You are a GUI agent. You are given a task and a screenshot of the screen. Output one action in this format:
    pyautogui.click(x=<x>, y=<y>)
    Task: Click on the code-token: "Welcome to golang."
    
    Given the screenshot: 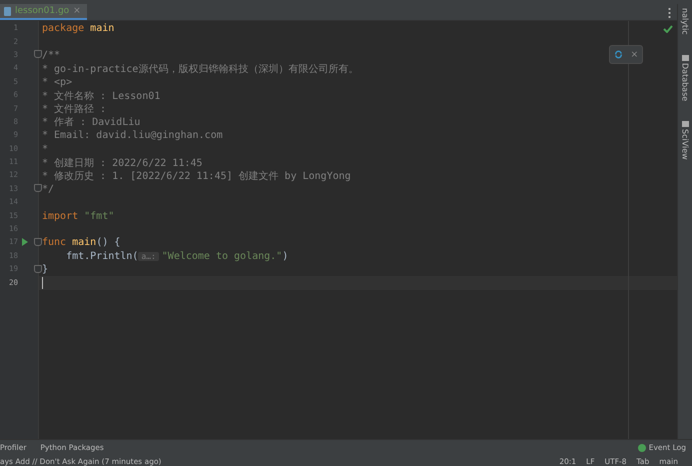 What is the action you would take?
    pyautogui.click(x=222, y=256)
    